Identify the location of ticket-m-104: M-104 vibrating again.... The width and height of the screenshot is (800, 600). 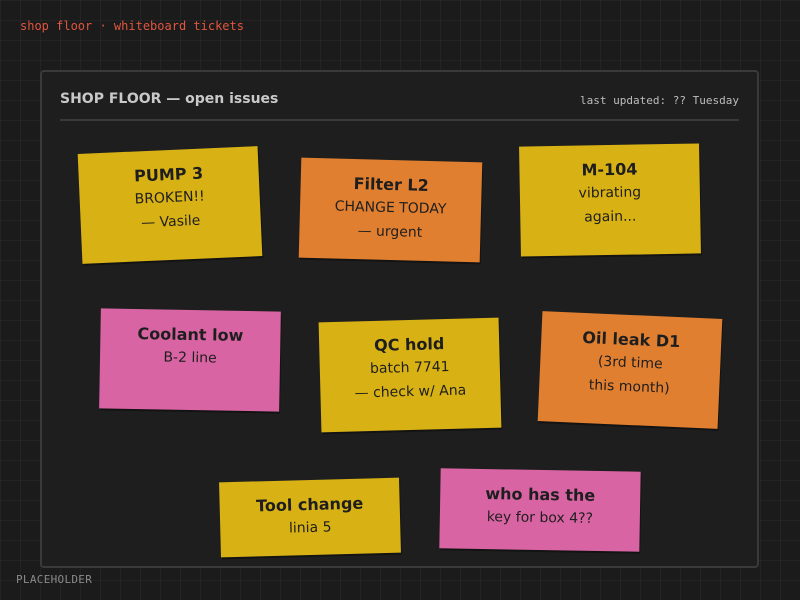
(610, 200).